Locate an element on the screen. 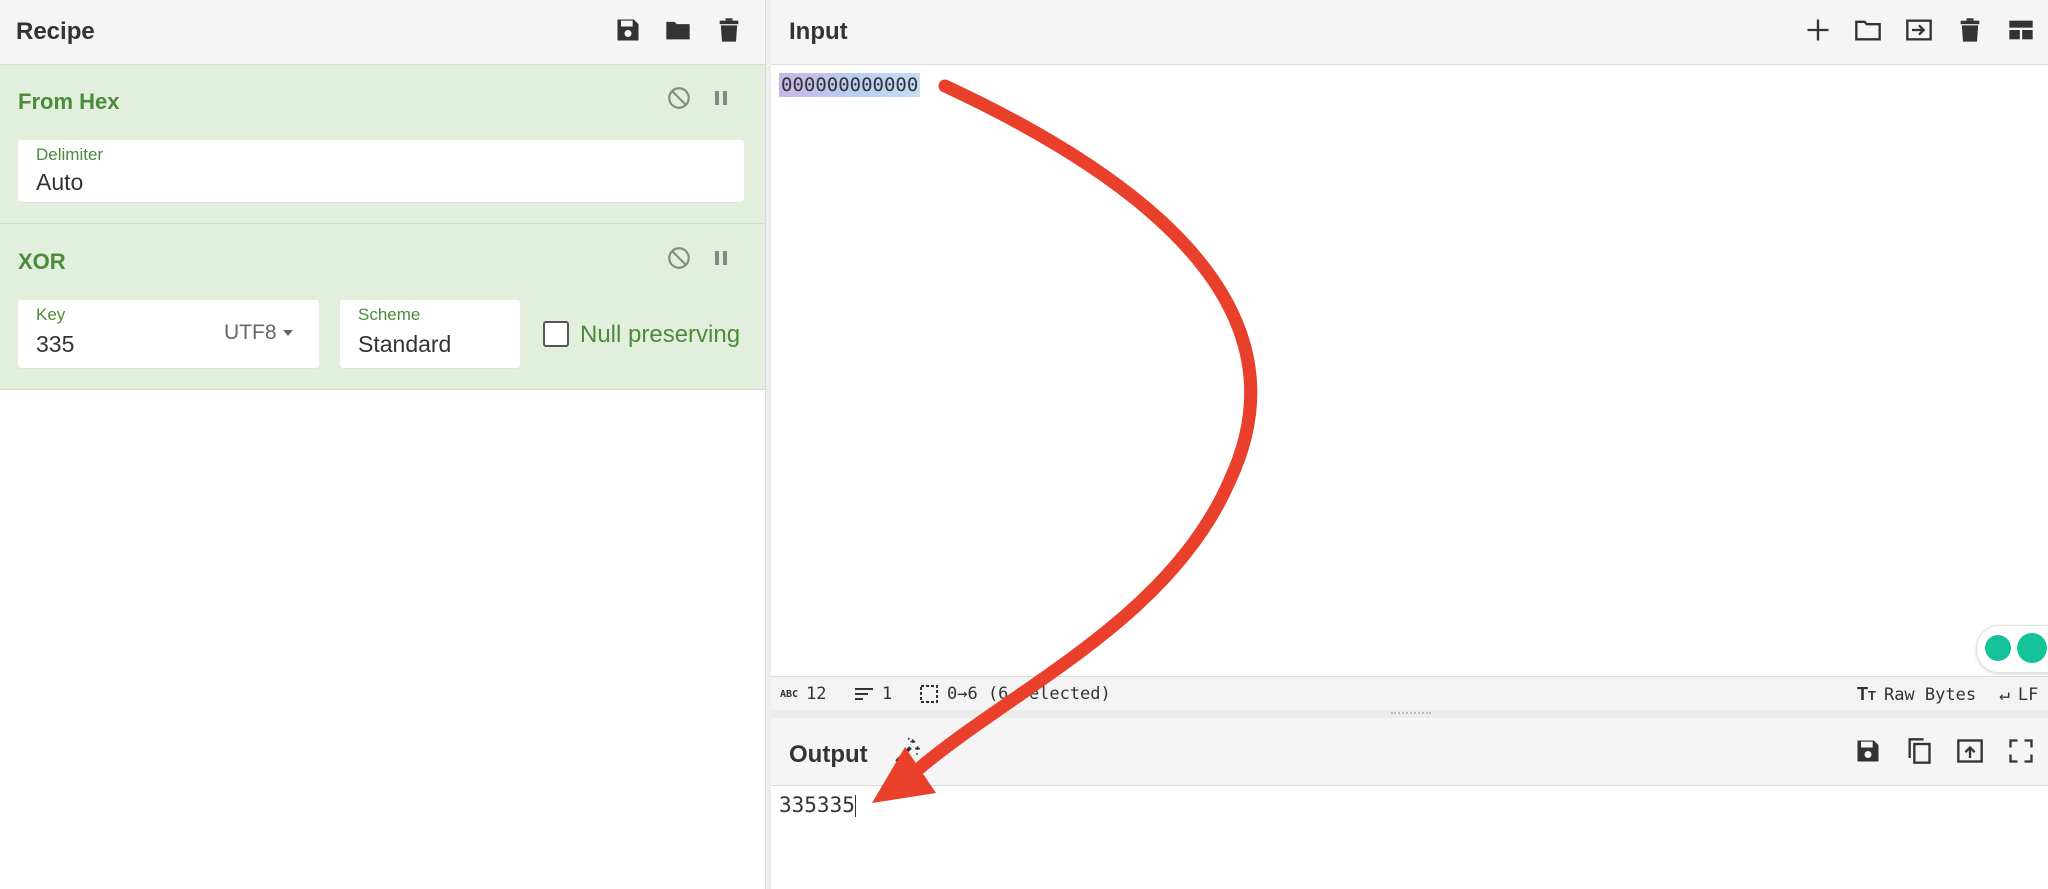 The width and height of the screenshot is (2048, 889). delimiter-value: Auto is located at coordinates (60, 182).